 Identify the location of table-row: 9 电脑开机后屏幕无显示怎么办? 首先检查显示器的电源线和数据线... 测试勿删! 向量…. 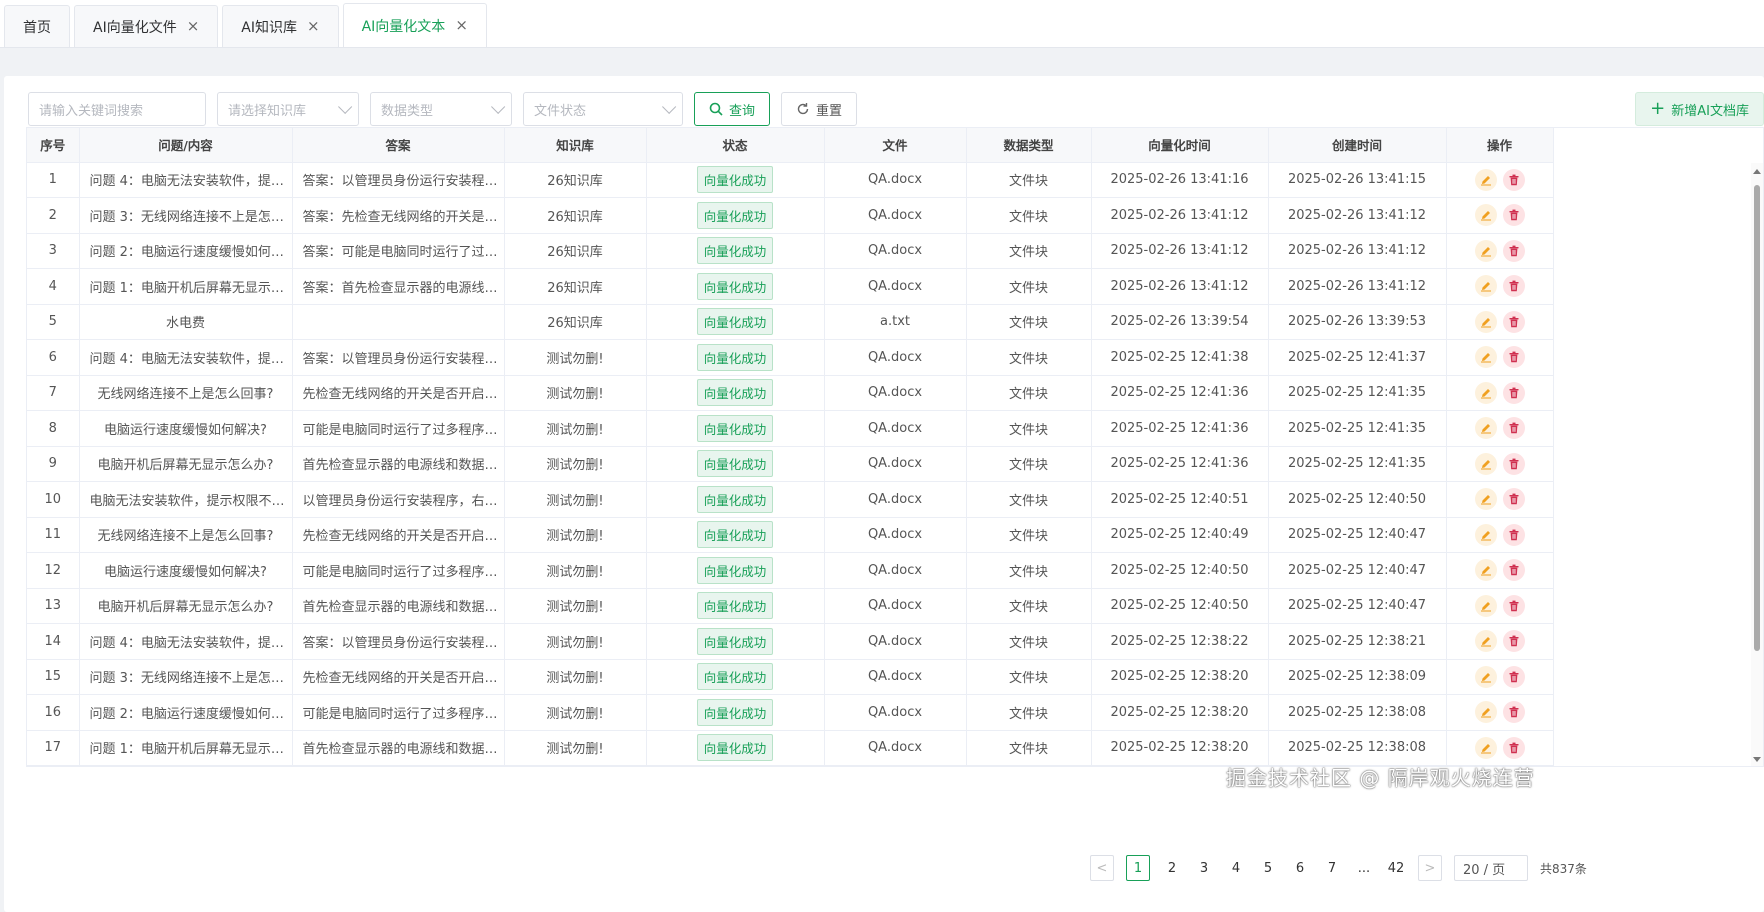
(790, 464).